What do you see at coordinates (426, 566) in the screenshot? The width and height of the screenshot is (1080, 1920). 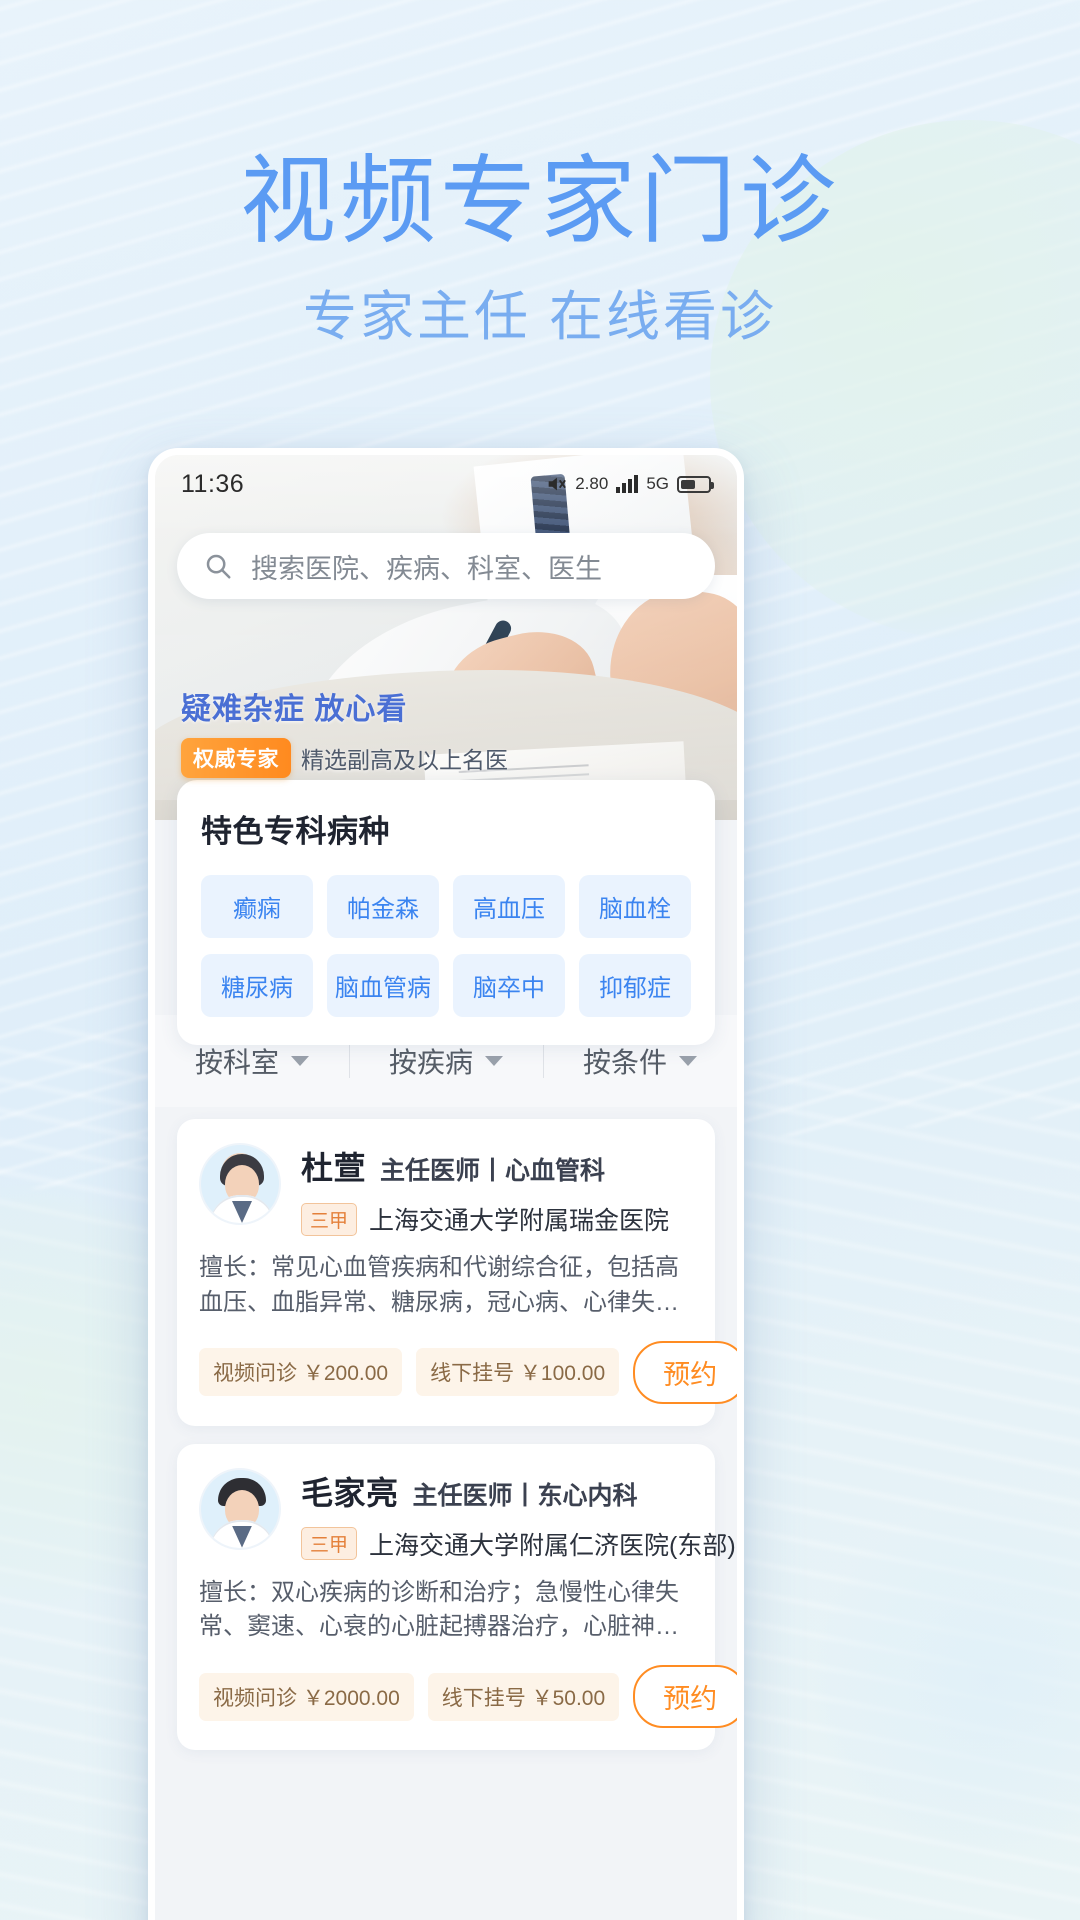 I see `search-input: 搜索医院、疾病、科室、医生` at bounding box center [426, 566].